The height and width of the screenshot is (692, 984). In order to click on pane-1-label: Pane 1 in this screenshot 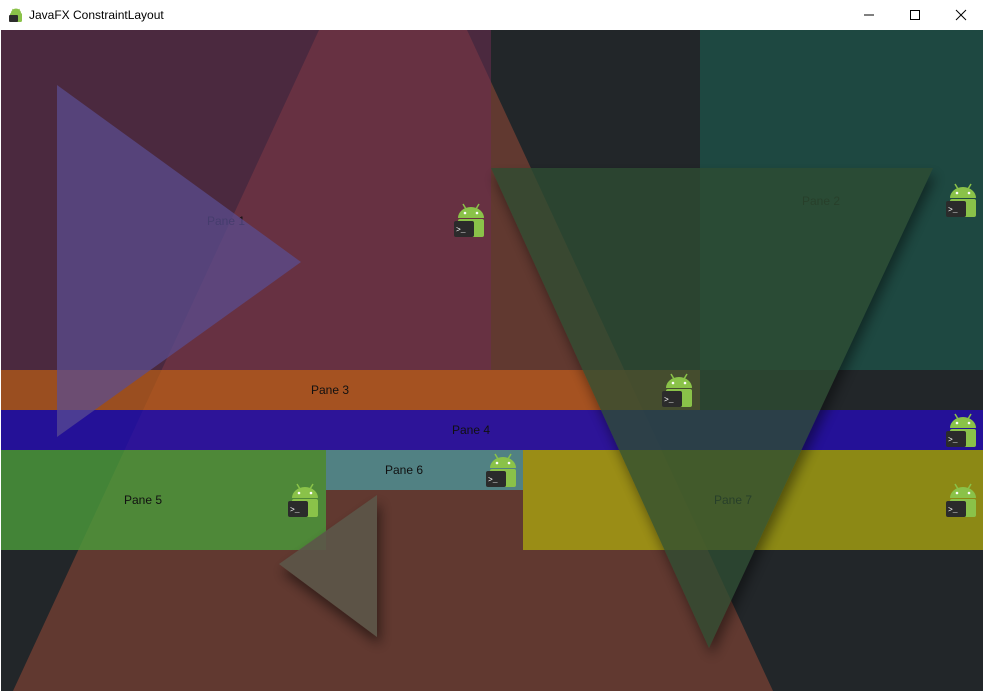, I will do `click(226, 221)`.